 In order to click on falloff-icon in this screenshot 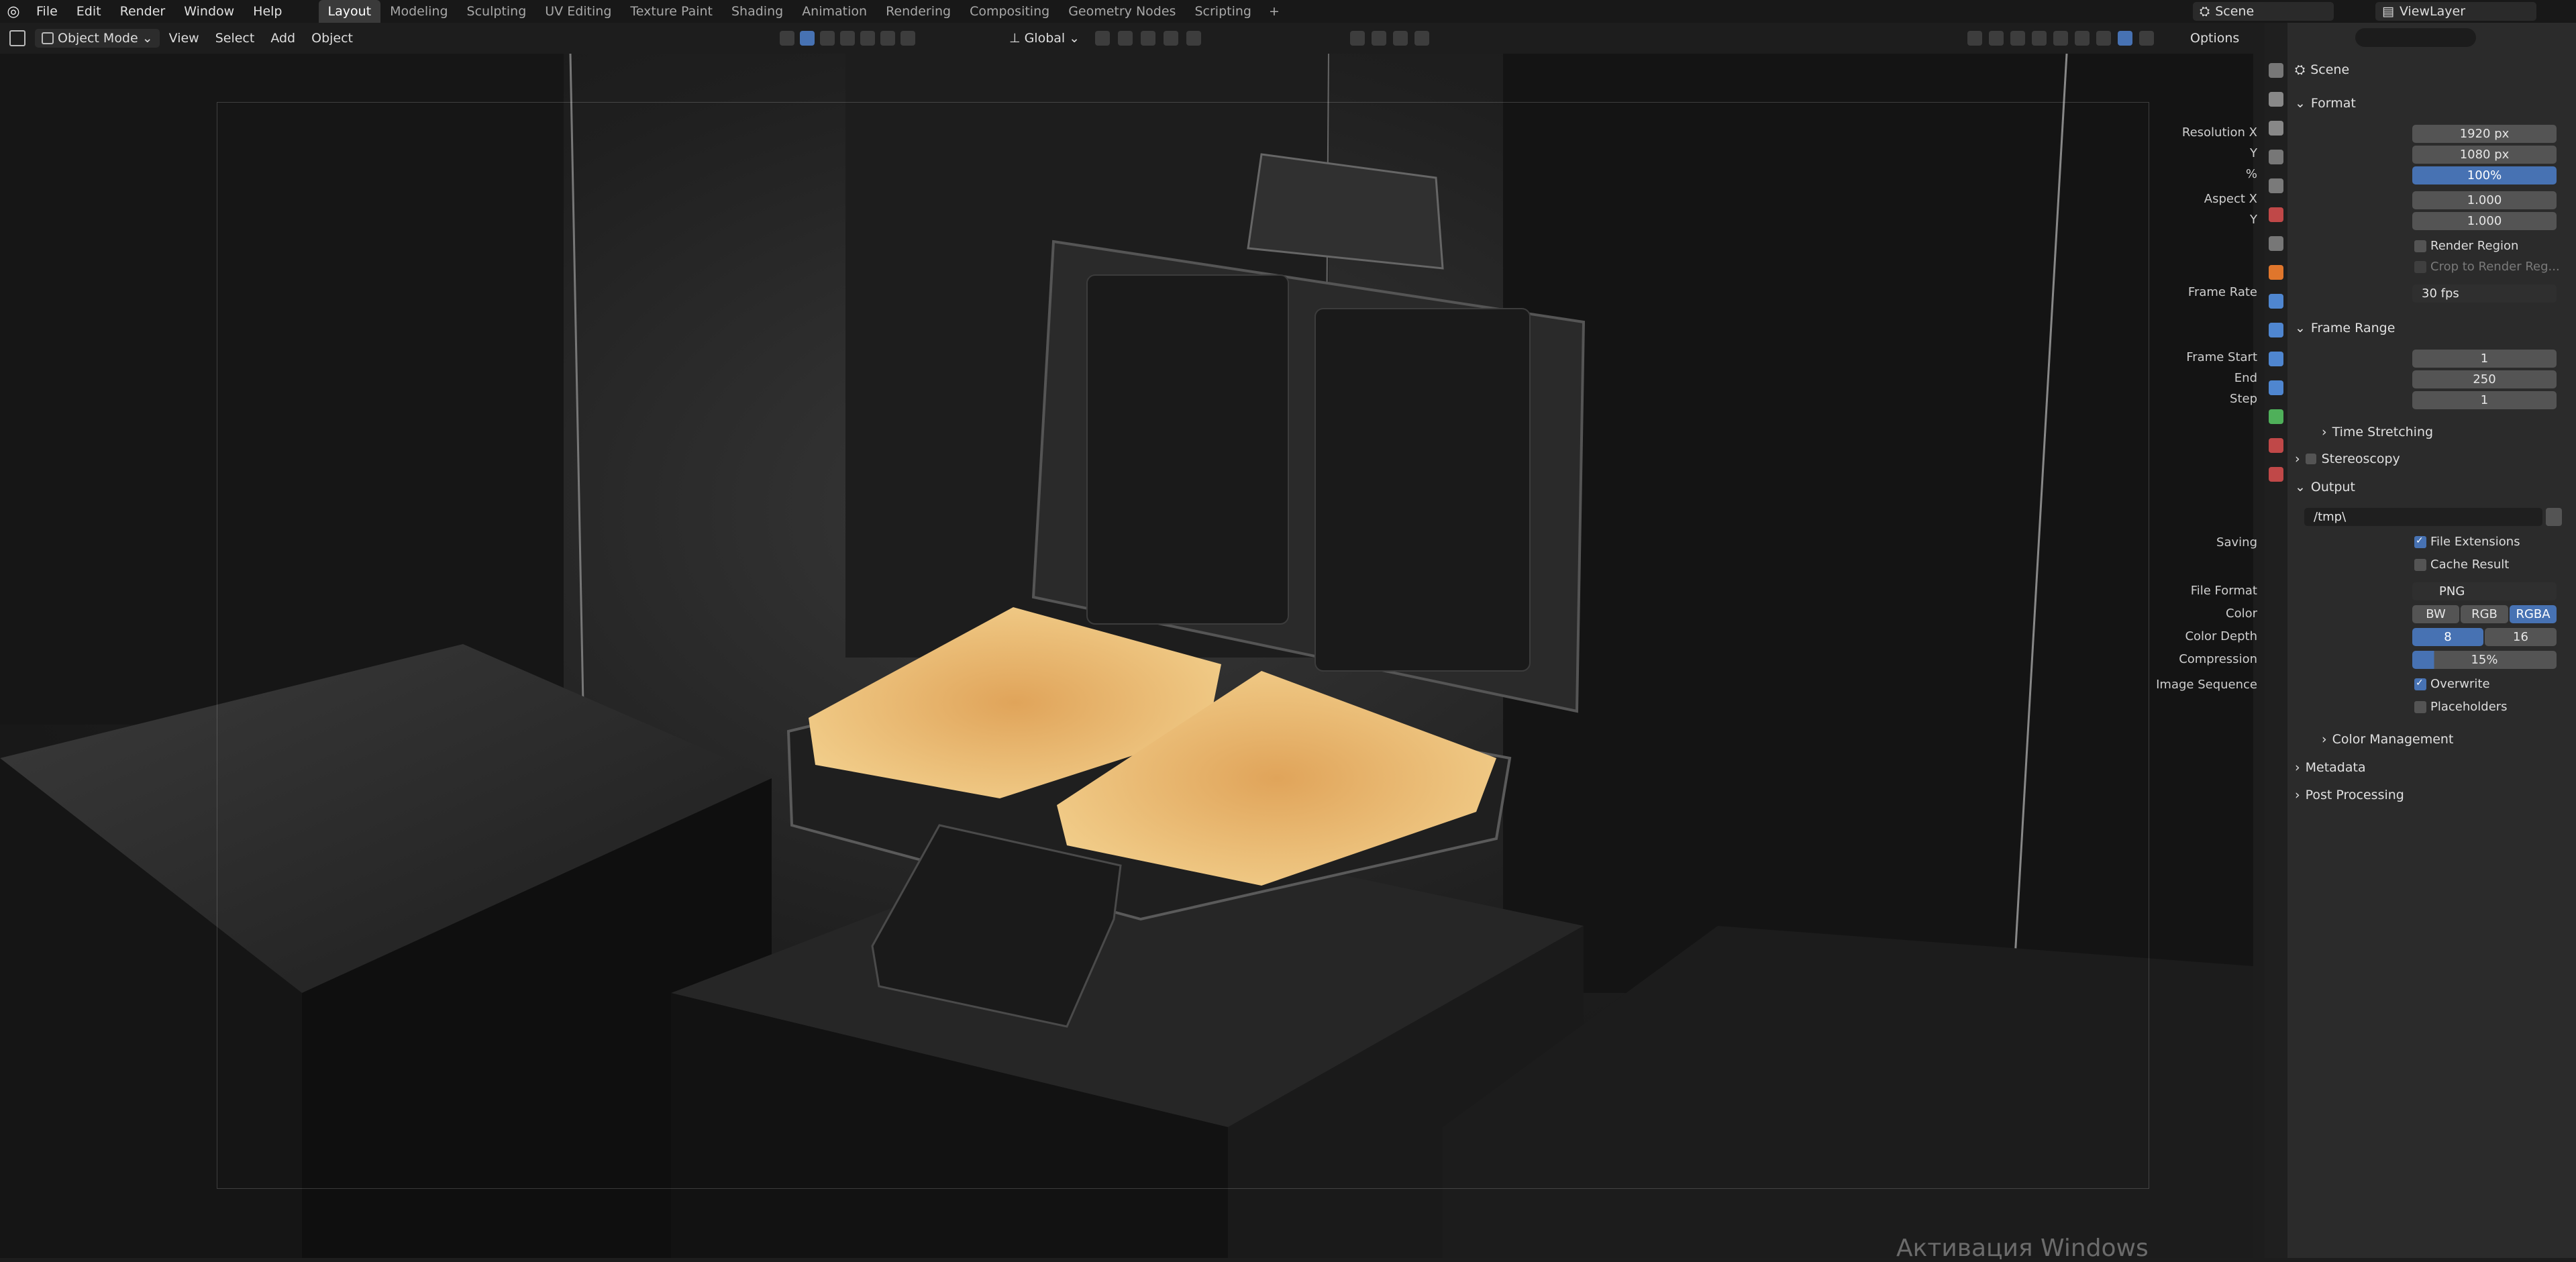, I will do `click(1193, 38)`.